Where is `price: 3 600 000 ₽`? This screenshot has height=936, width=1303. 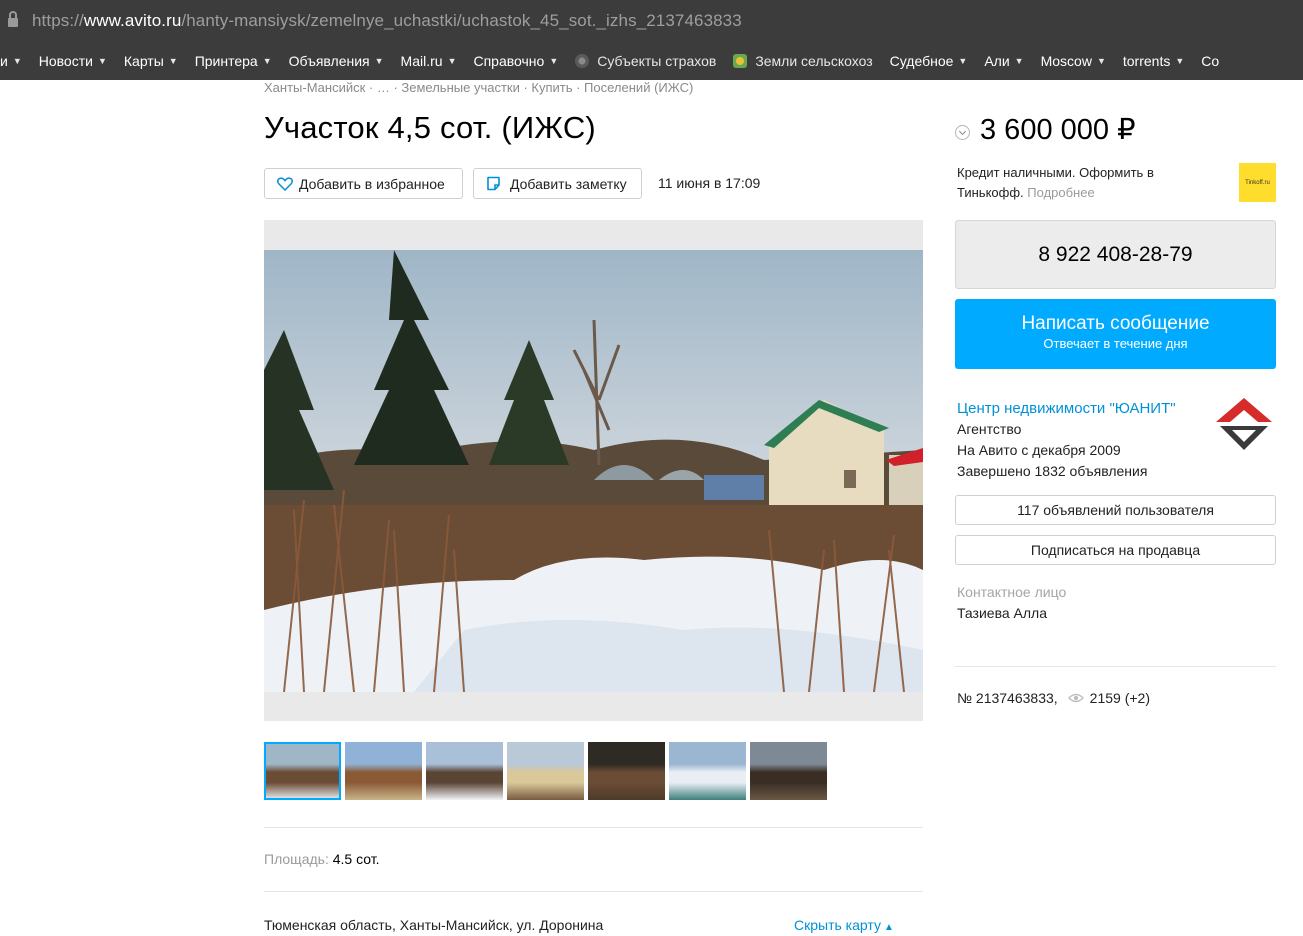 price: 3 600 000 ₽ is located at coordinates (1058, 130).